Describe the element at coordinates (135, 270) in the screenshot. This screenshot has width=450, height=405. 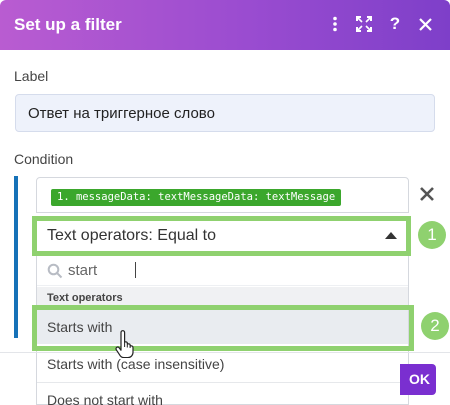
I see `text-cursor` at that location.